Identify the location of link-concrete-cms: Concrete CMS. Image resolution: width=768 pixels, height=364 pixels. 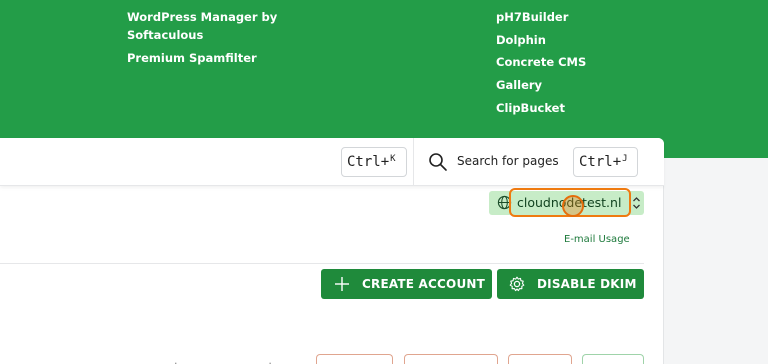
(541, 62).